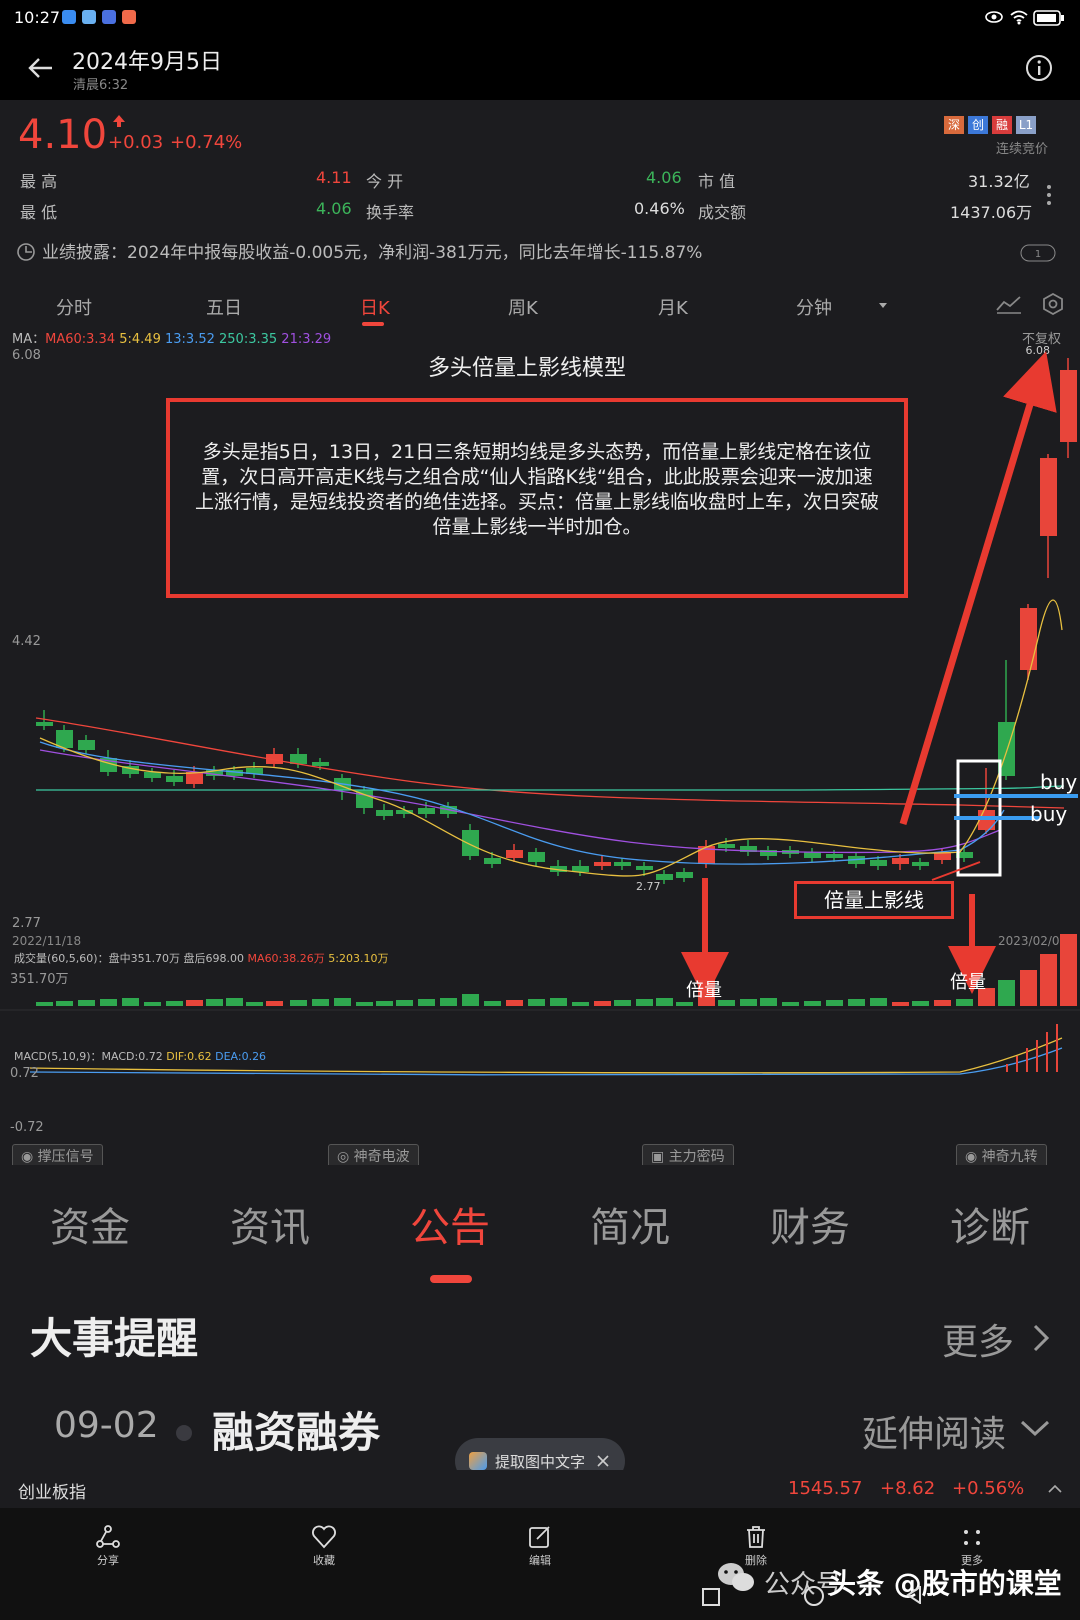 The width and height of the screenshot is (1080, 1620). I want to click on min-price-label: 2.77, so click(648, 886).